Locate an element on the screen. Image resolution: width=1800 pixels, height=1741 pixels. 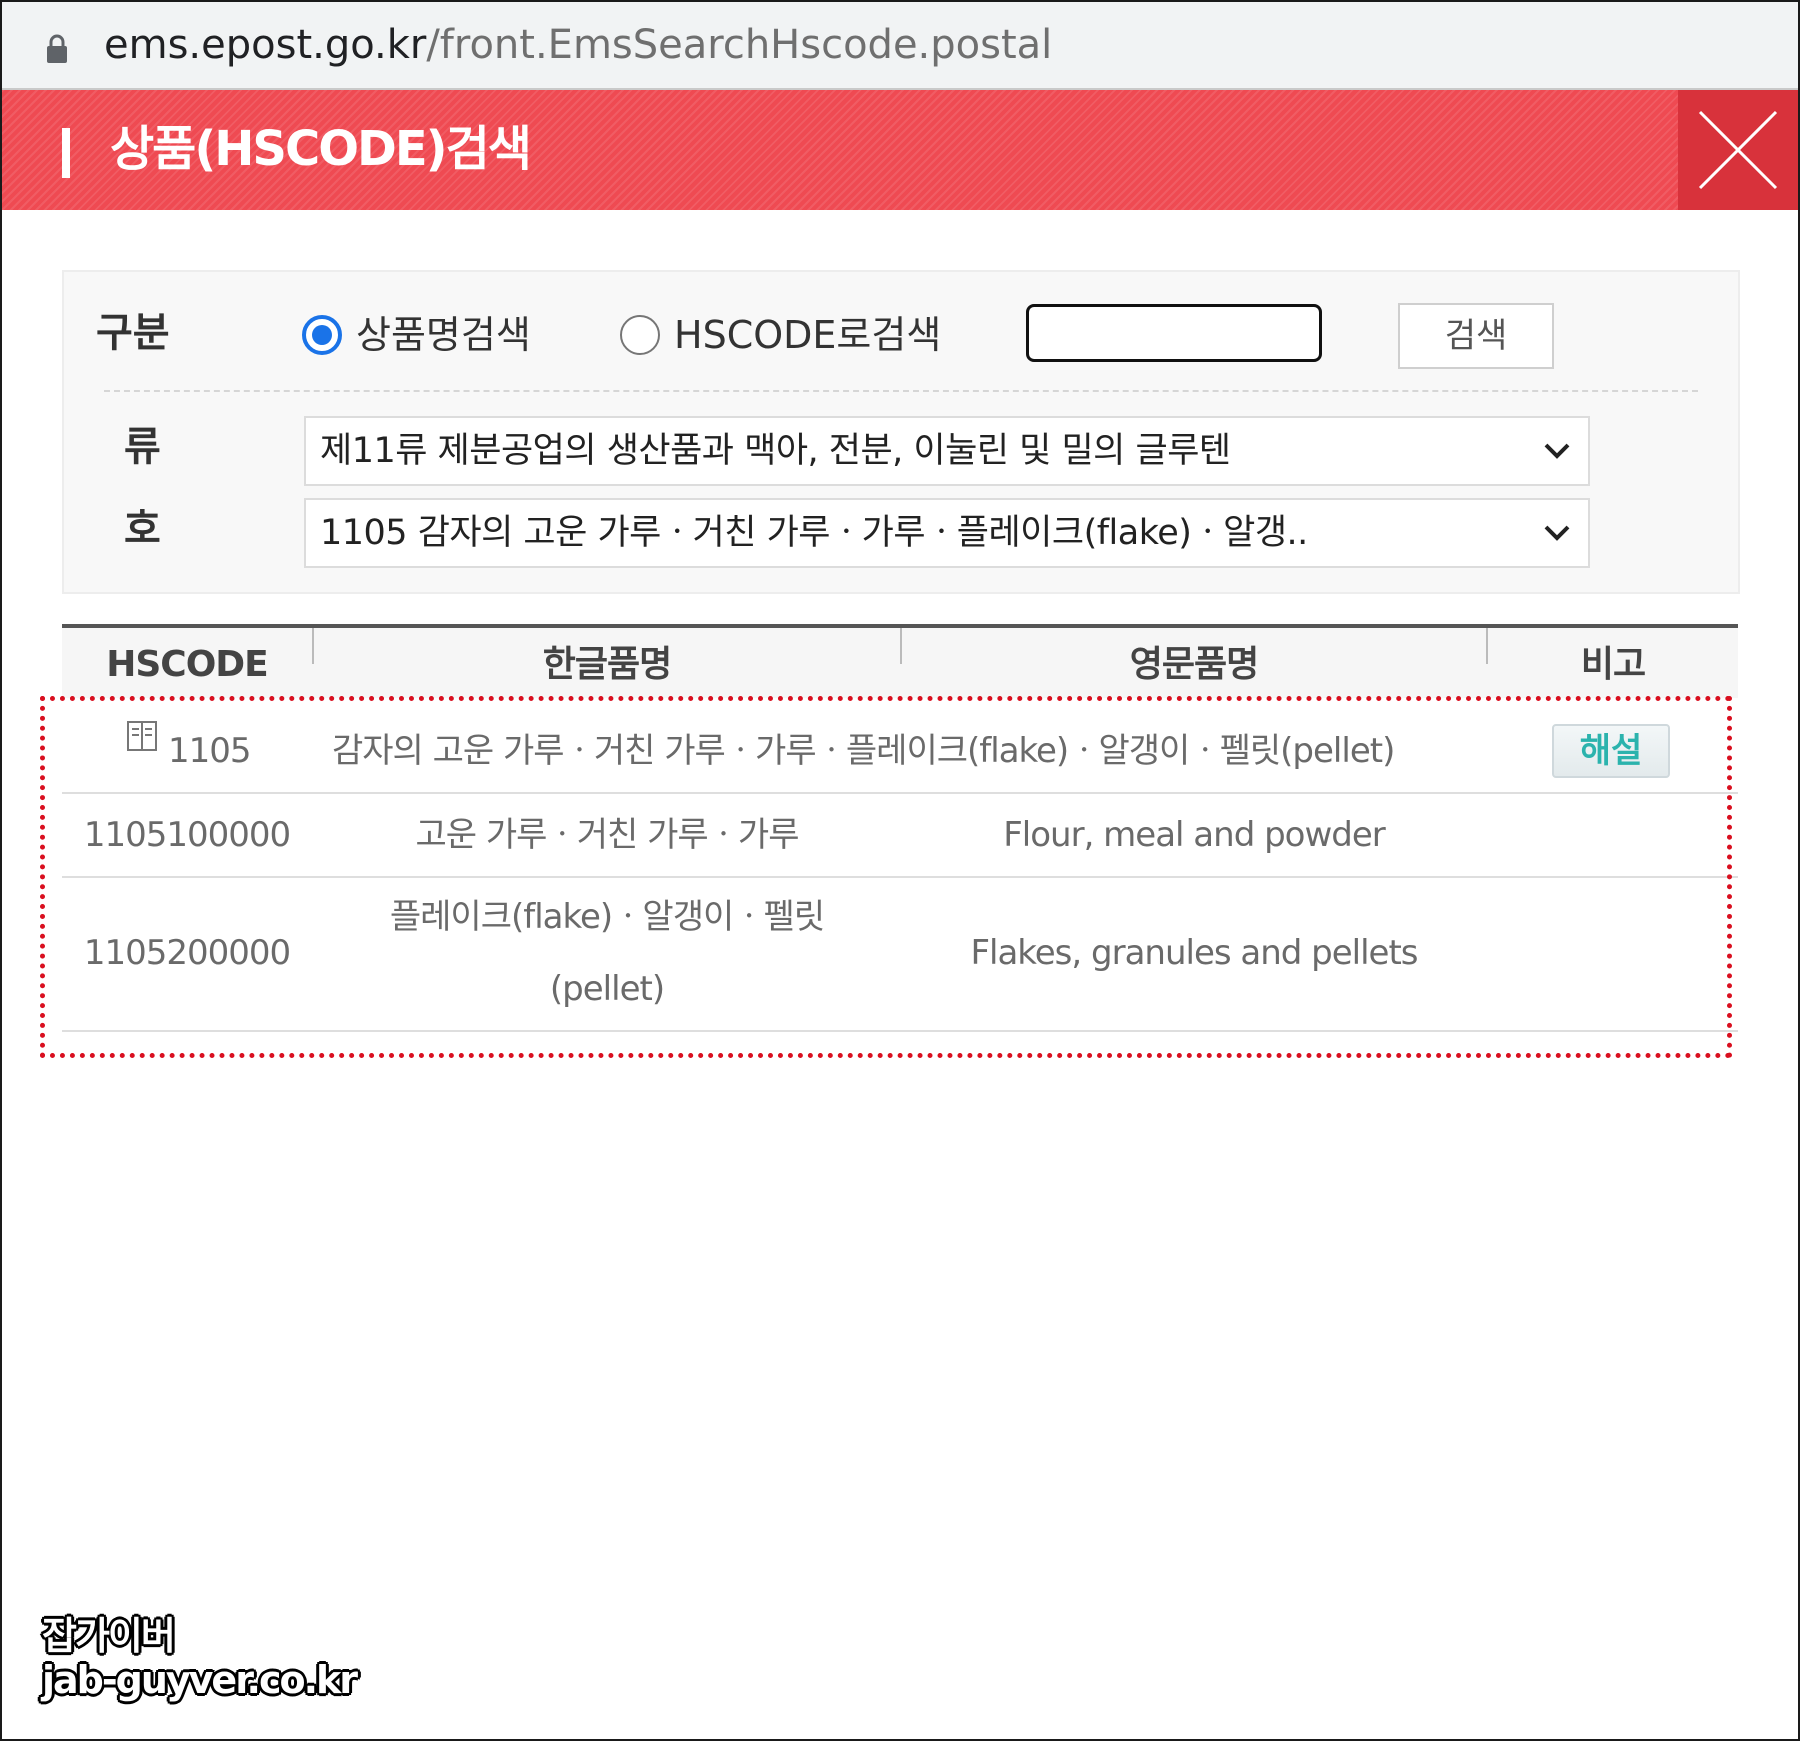
hscode-cell: 1105100000 is located at coordinates (187, 835).